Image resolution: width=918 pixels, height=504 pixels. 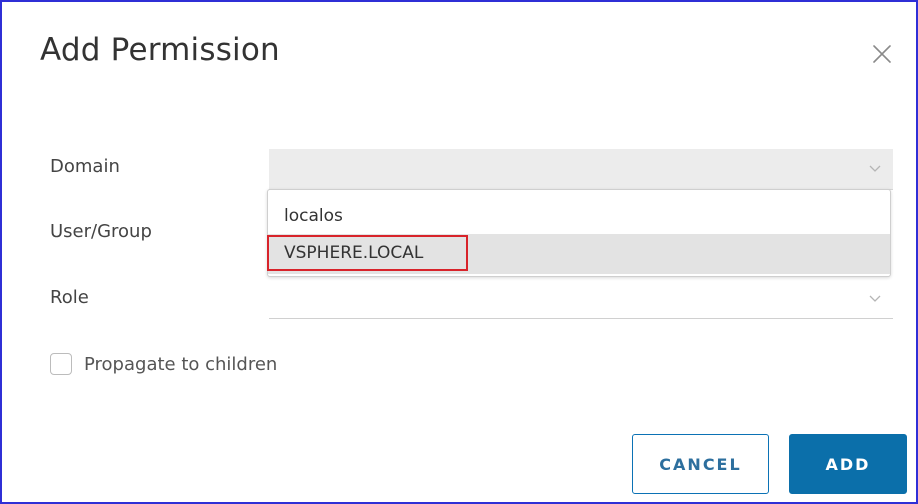 What do you see at coordinates (848, 464) in the screenshot?
I see `add-button: ADD` at bounding box center [848, 464].